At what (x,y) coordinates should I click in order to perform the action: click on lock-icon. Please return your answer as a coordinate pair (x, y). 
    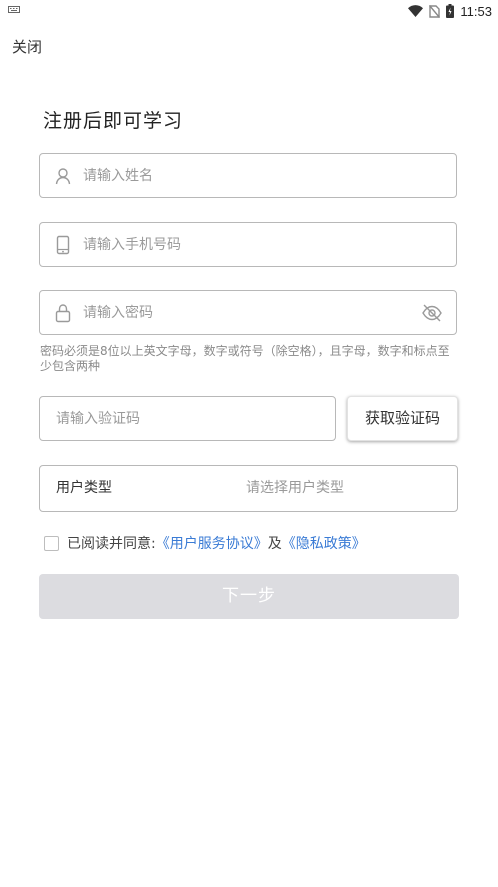
    Looking at the image, I should click on (63, 313).